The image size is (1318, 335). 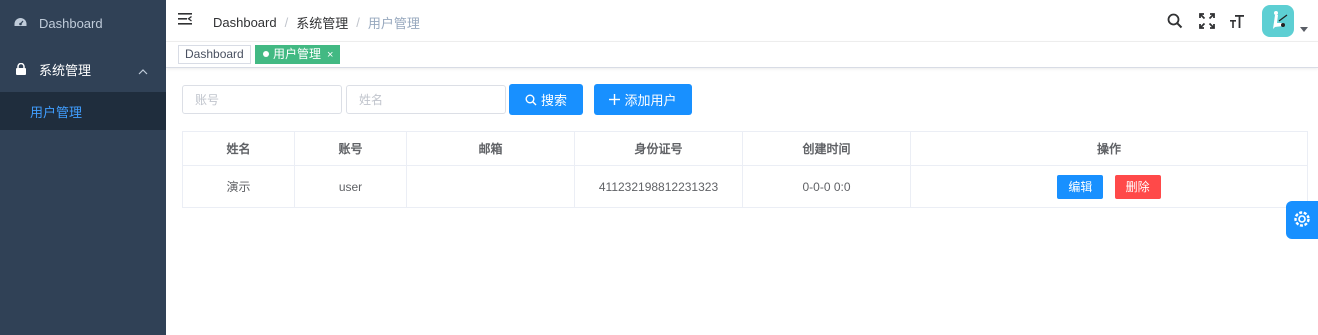 I want to click on column-header: 身份证号, so click(x=658, y=148).